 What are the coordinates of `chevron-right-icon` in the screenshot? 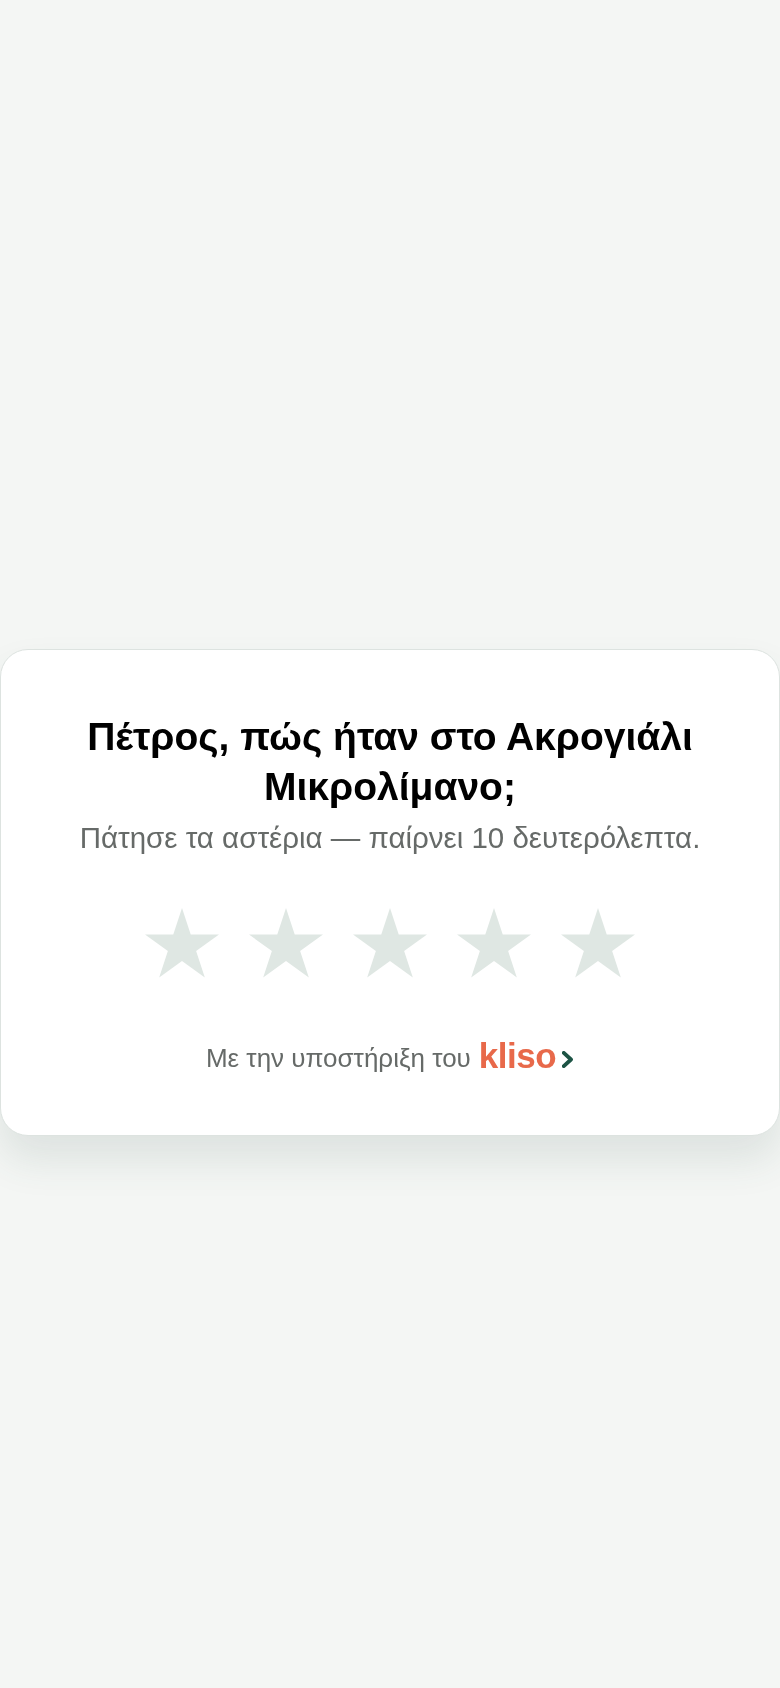 It's located at (568, 1059).